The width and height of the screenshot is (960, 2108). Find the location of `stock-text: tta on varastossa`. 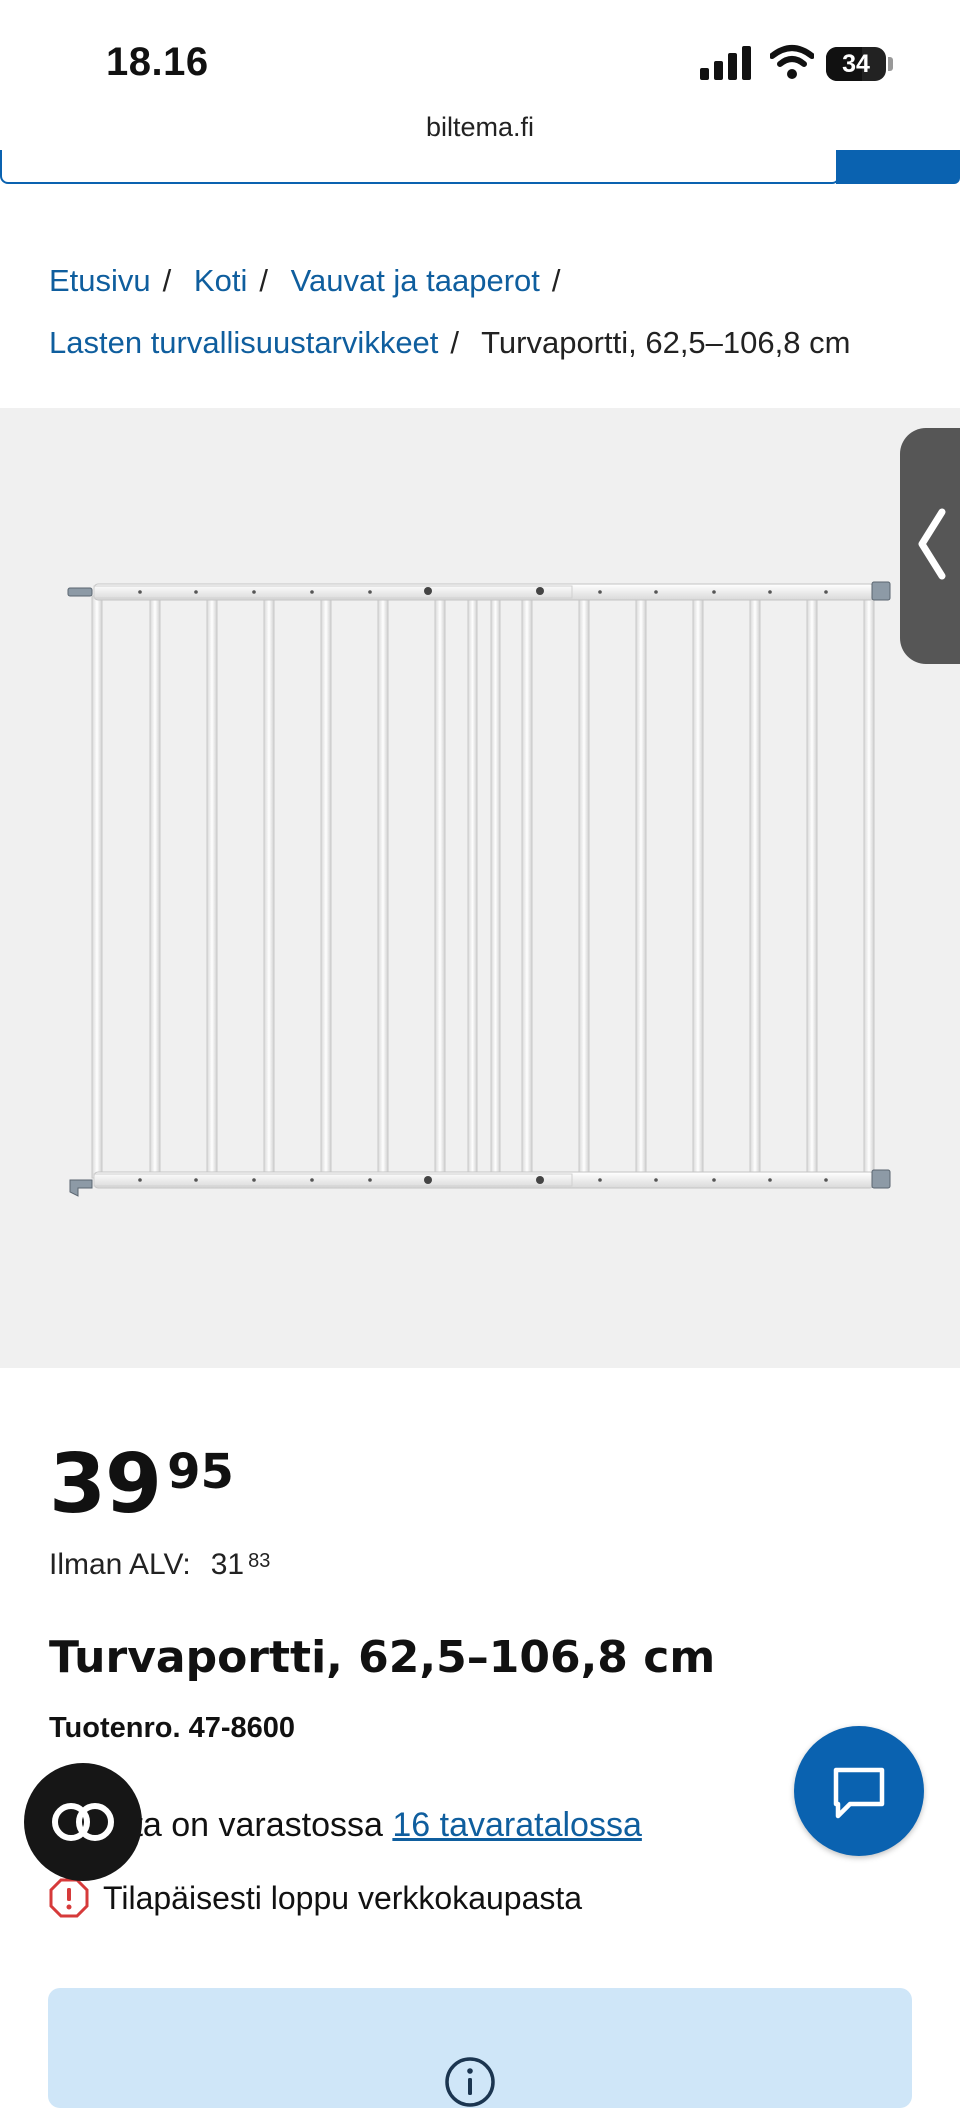

stock-text: tta on varastossa is located at coordinates (253, 1825).